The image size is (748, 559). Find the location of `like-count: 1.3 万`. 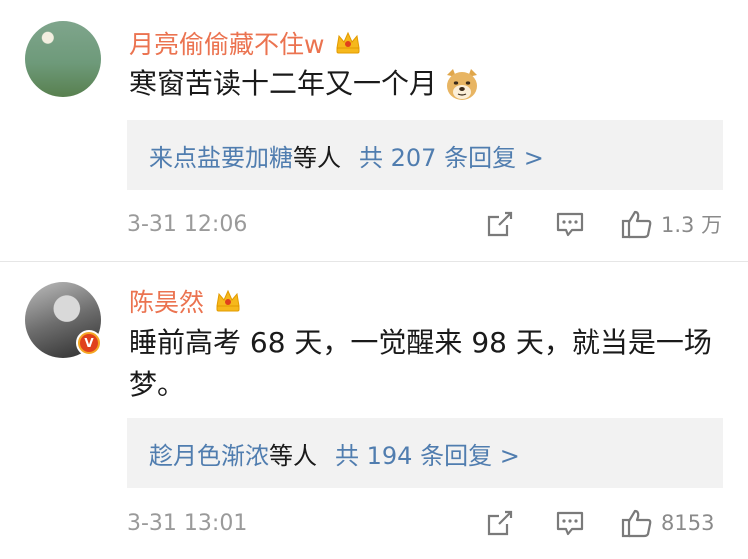

like-count: 1.3 万 is located at coordinates (692, 225).